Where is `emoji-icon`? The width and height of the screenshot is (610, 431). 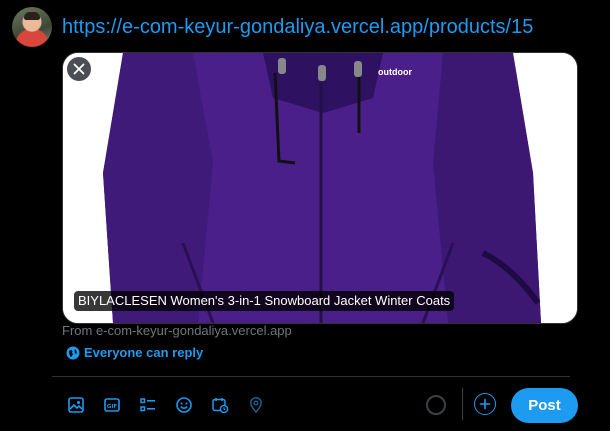 emoji-icon is located at coordinates (184, 405).